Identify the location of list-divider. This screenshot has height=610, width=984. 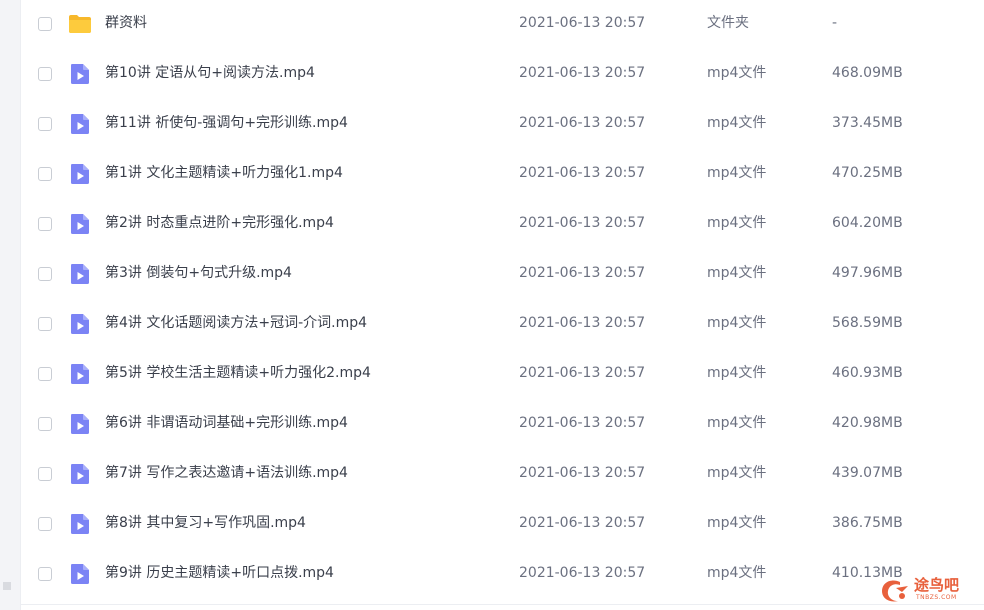
(502, 604).